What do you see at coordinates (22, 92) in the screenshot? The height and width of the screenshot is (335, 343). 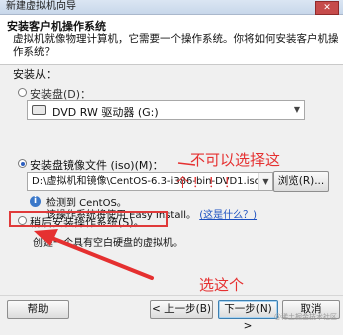 I see `radio-install-disc` at bounding box center [22, 92].